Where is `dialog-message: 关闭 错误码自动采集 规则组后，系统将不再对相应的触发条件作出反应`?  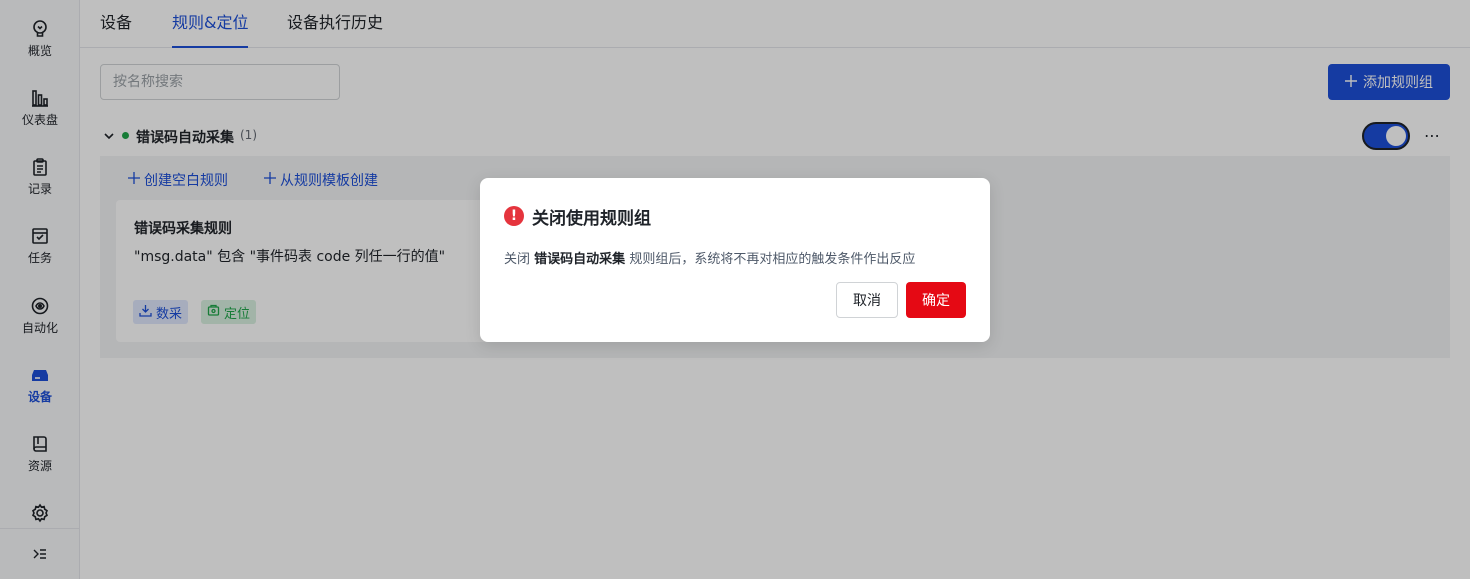 dialog-message: 关闭 错误码自动采集 规则组后，系统将不再对相应的触发条件作出反应 is located at coordinates (709, 257).